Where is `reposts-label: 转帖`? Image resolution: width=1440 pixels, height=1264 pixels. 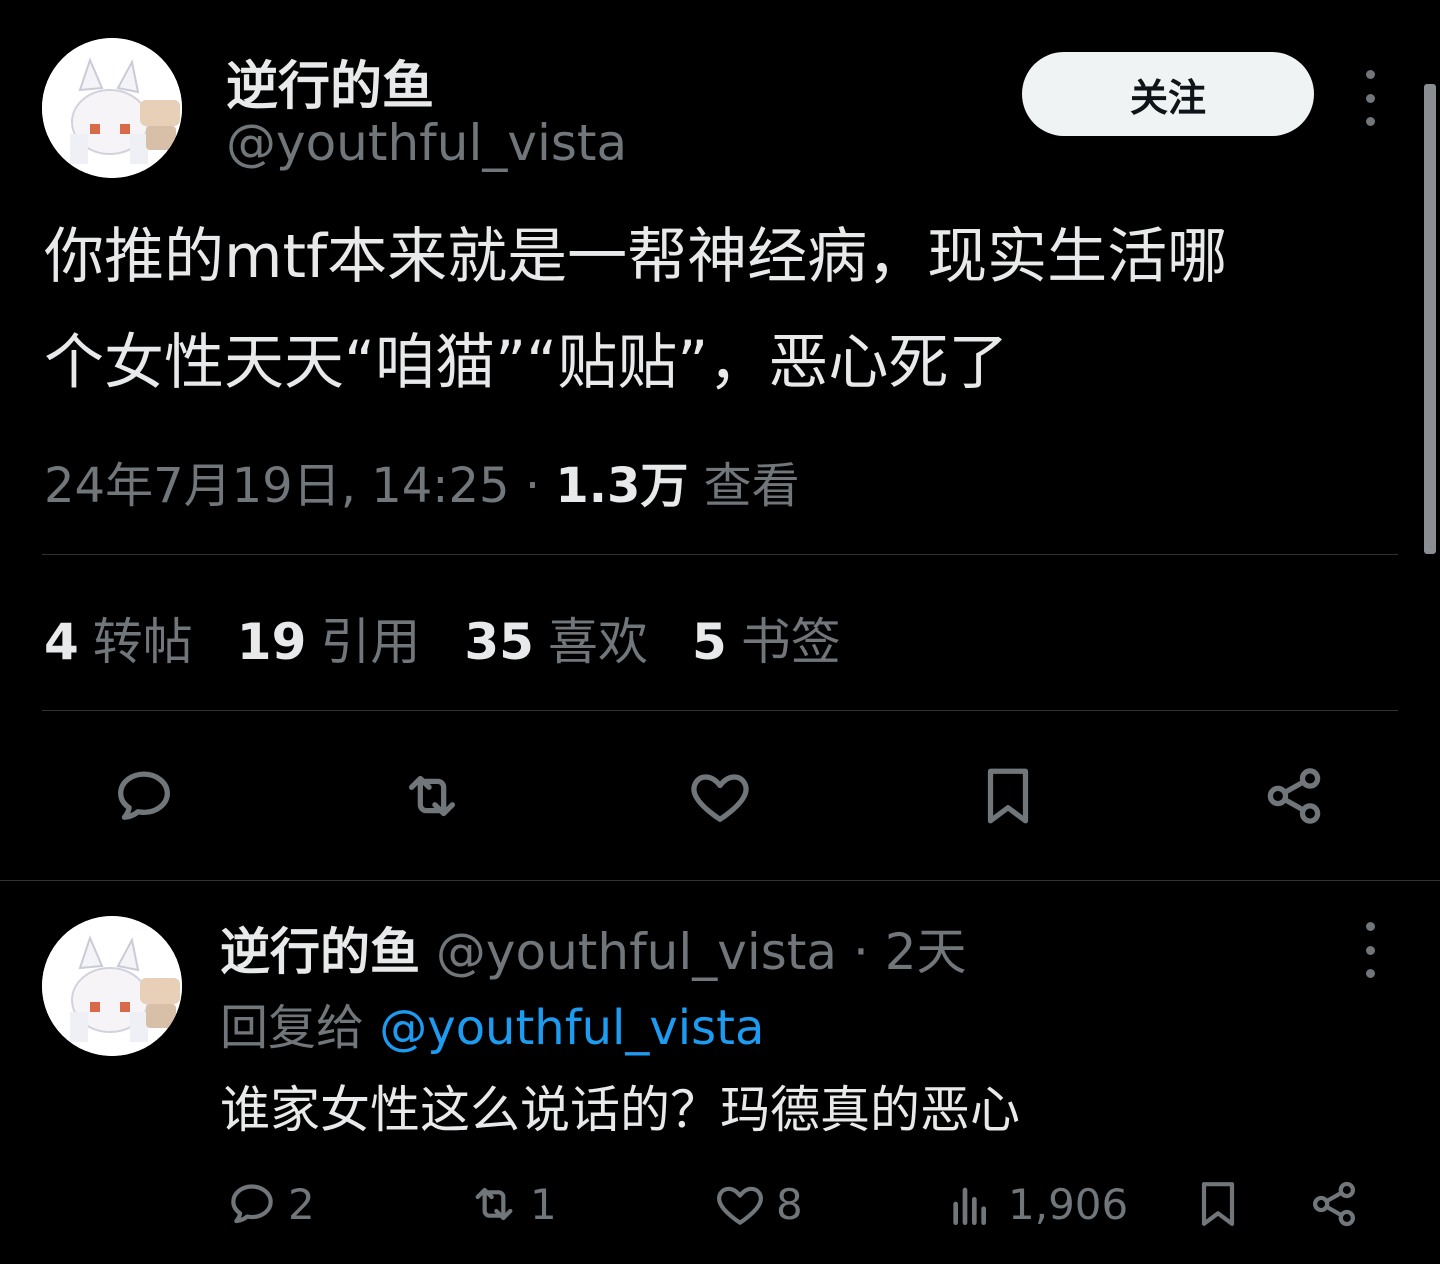 reposts-label: 转帖 is located at coordinates (142, 642).